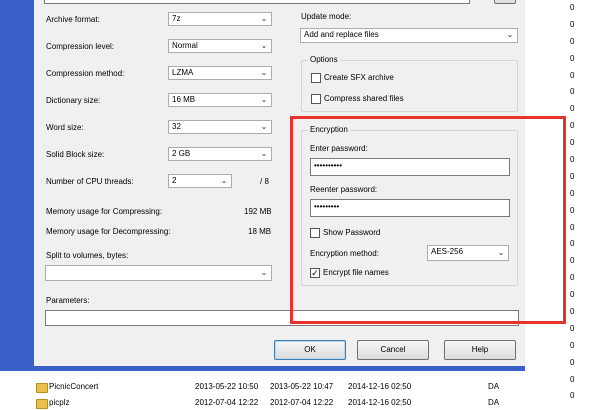 This screenshot has width=600, height=410. What do you see at coordinates (185, 45) in the screenshot?
I see `compression-level-value: Normal` at bounding box center [185, 45].